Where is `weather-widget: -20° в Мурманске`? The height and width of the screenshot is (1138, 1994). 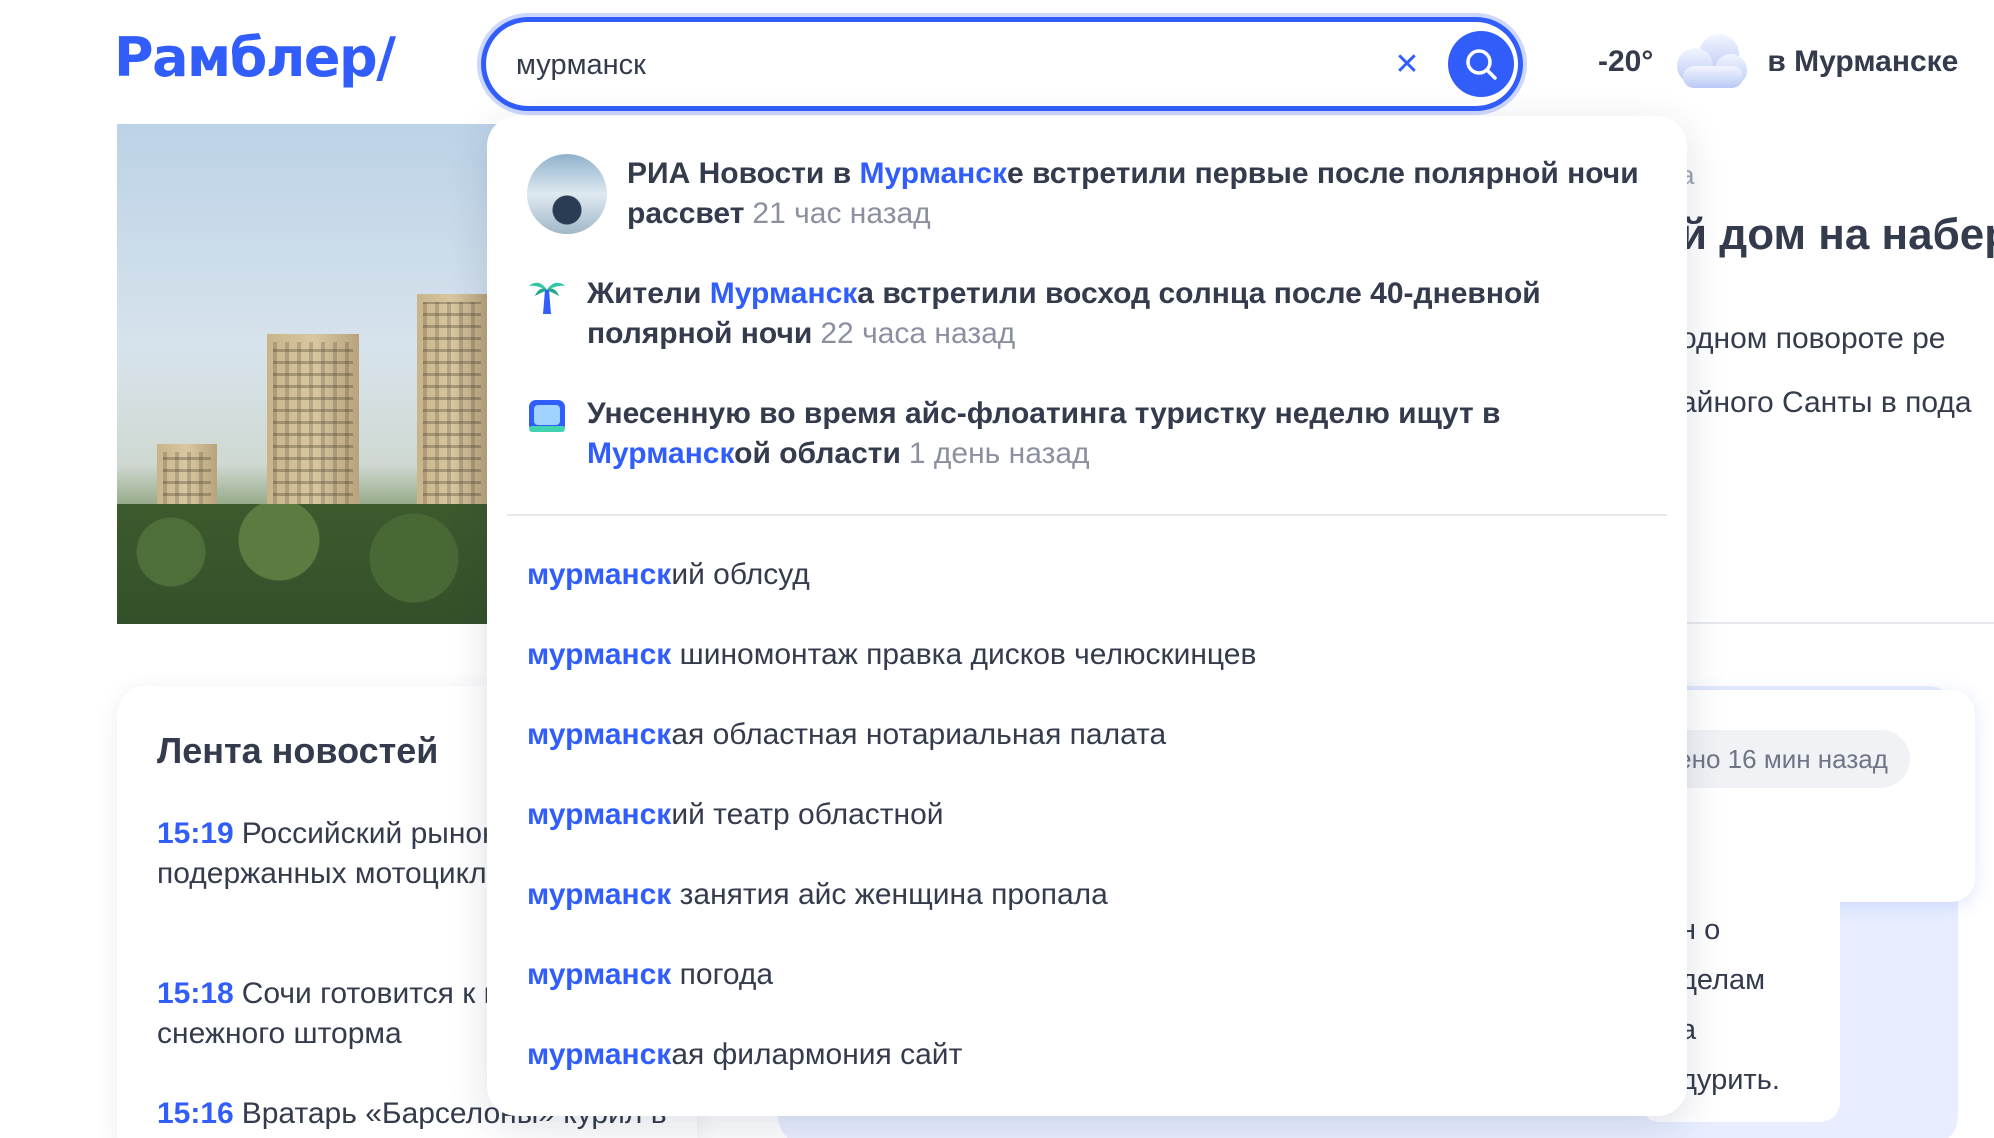
weather-widget: -20° в Мурманске is located at coordinates (1778, 62).